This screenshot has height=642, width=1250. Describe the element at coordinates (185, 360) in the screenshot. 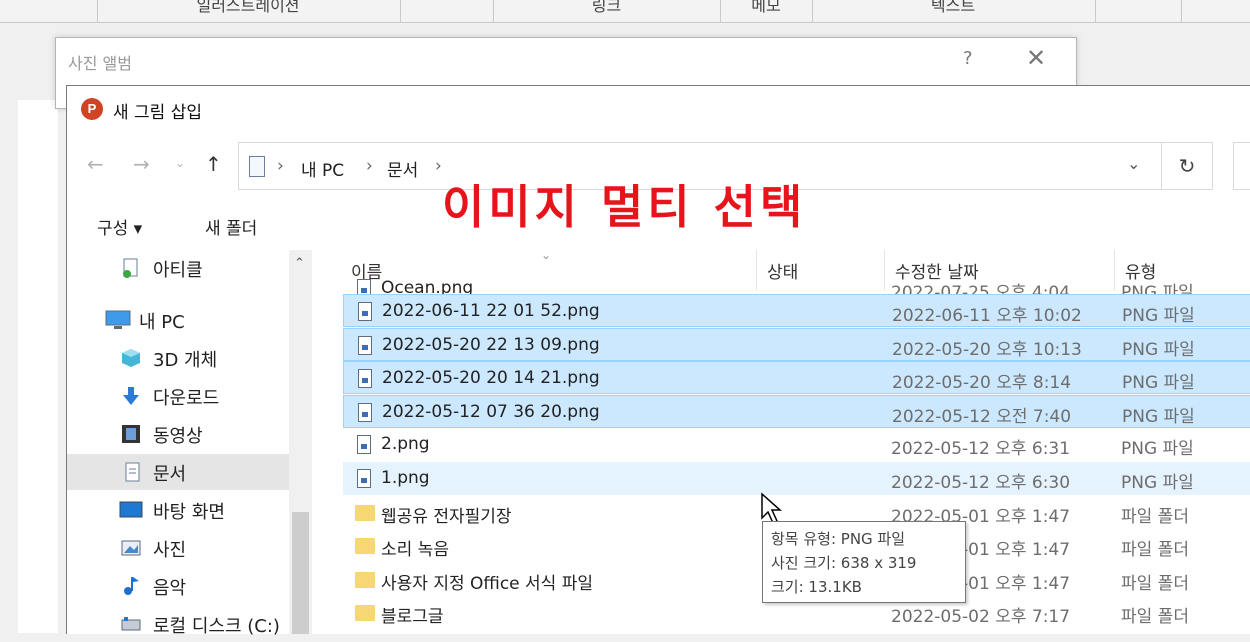

I see `nav-item-label: 3D 개체` at that location.